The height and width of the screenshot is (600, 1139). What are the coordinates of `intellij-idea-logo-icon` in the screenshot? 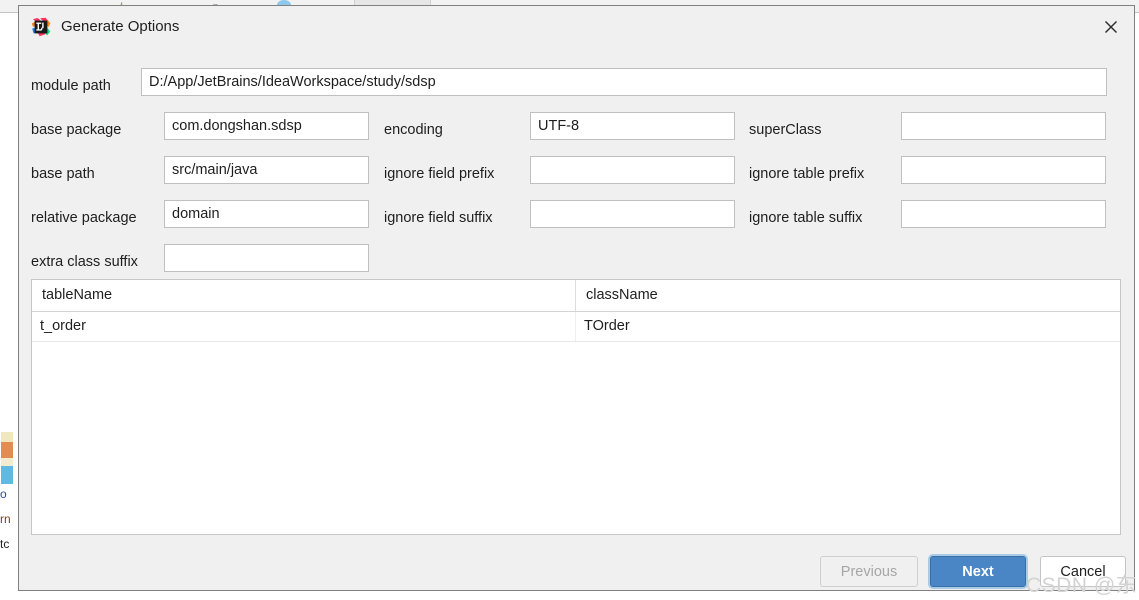 It's located at (41, 27).